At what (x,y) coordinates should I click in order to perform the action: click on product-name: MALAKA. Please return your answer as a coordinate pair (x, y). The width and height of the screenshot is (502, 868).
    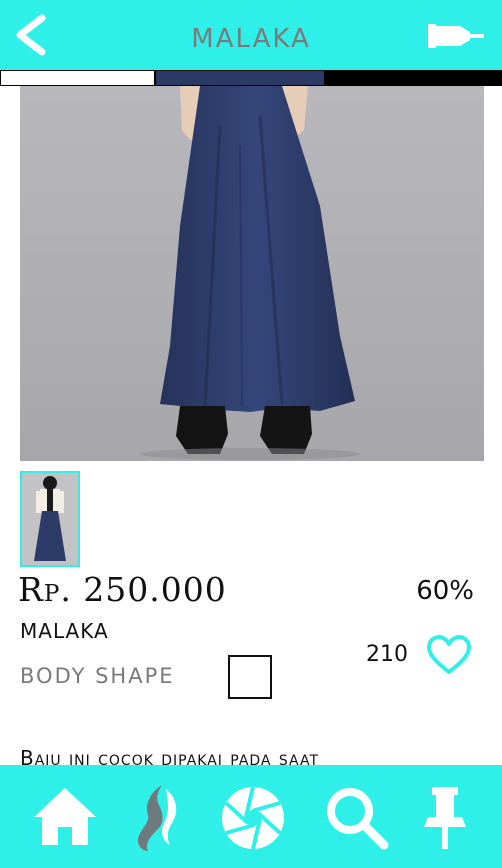
    Looking at the image, I should click on (64, 631).